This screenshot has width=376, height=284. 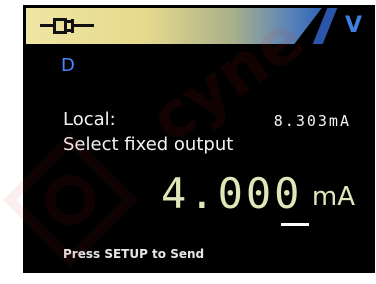 I want to click on local-label: Local:, so click(x=89, y=119).